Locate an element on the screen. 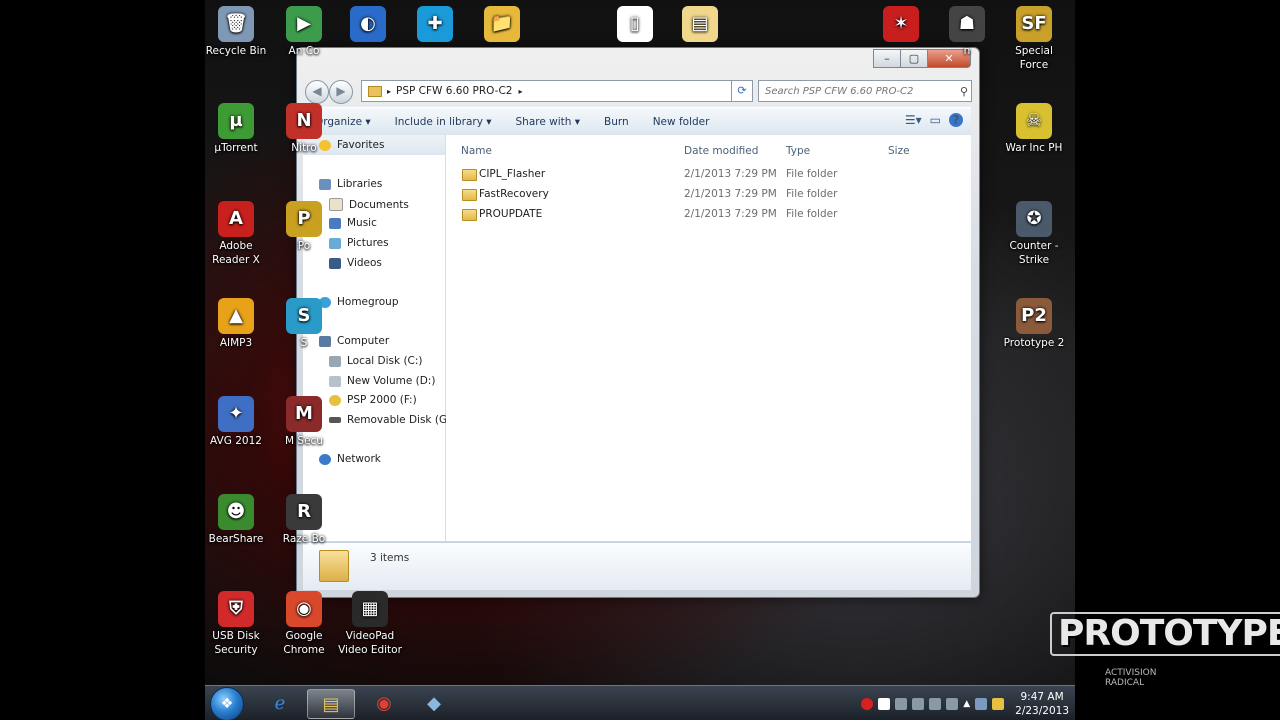  desktop-icon-right-1: ☠ War Inc PH is located at coordinates (1034, 129).